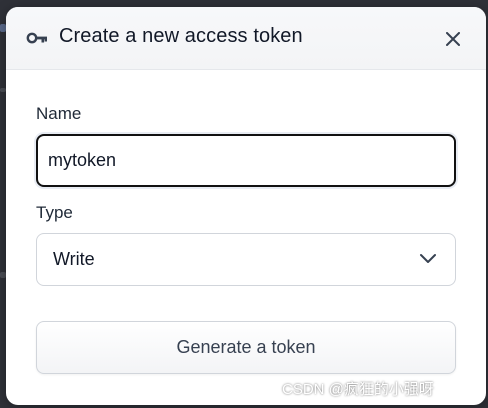 This screenshot has width=488, height=408. I want to click on type-label: Type, so click(54, 212).